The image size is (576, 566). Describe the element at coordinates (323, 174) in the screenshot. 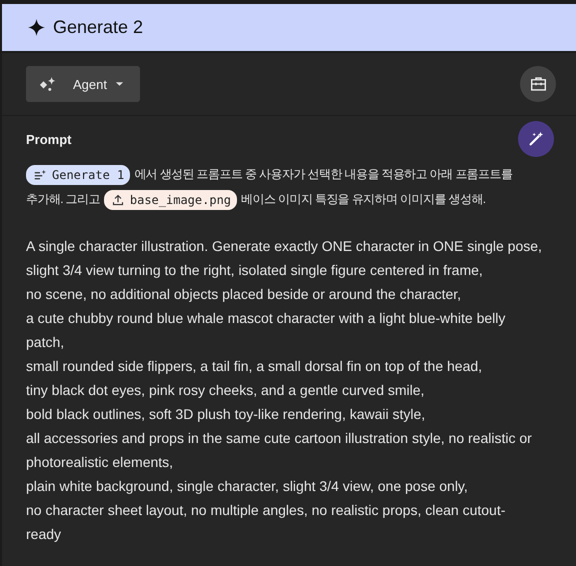

I see `prompt-text: 에서 생성된 프롬프트 중 사용자가 선택한 내용을 적용하고 아래 프롬프트를` at that location.